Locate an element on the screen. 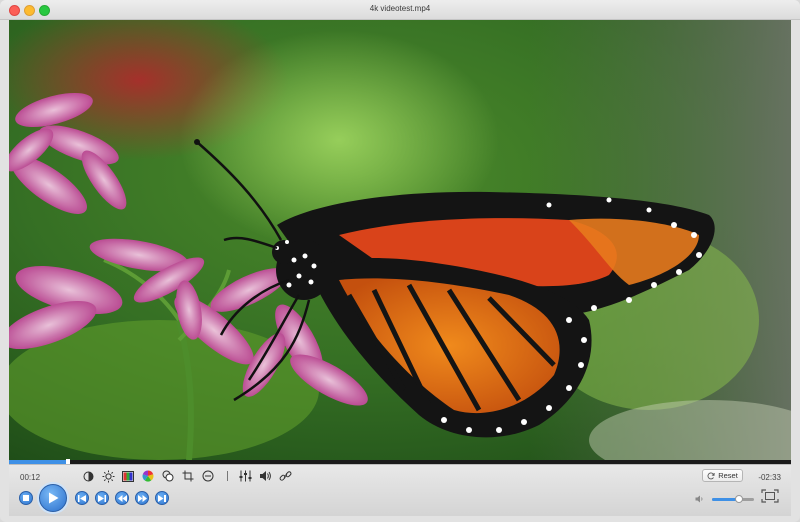 Image resolution: width=800 pixels, height=522 pixels. fast-forward-icon is located at coordinates (142, 498).